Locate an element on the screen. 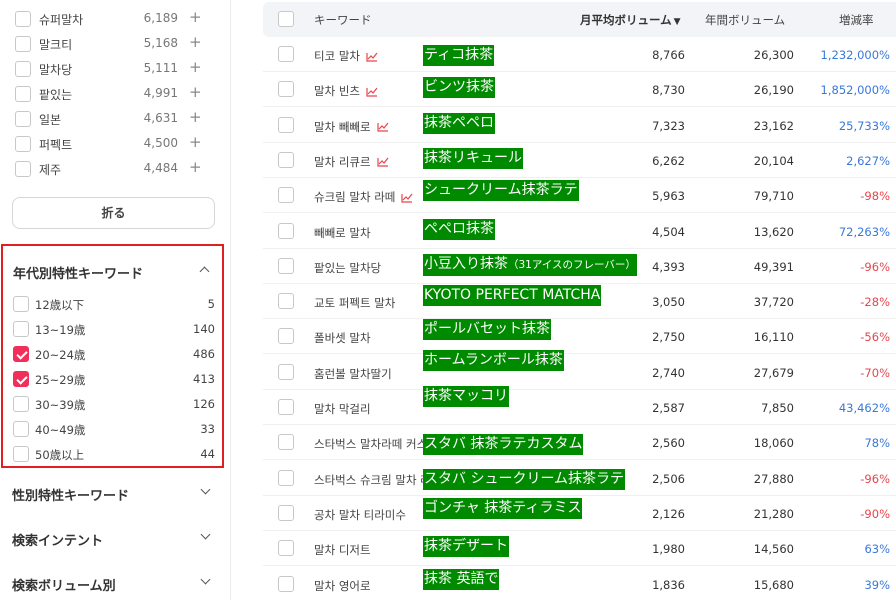 This screenshot has width=896, height=600. gender-filter-section: 性別特性キーワード is located at coordinates (115, 493).